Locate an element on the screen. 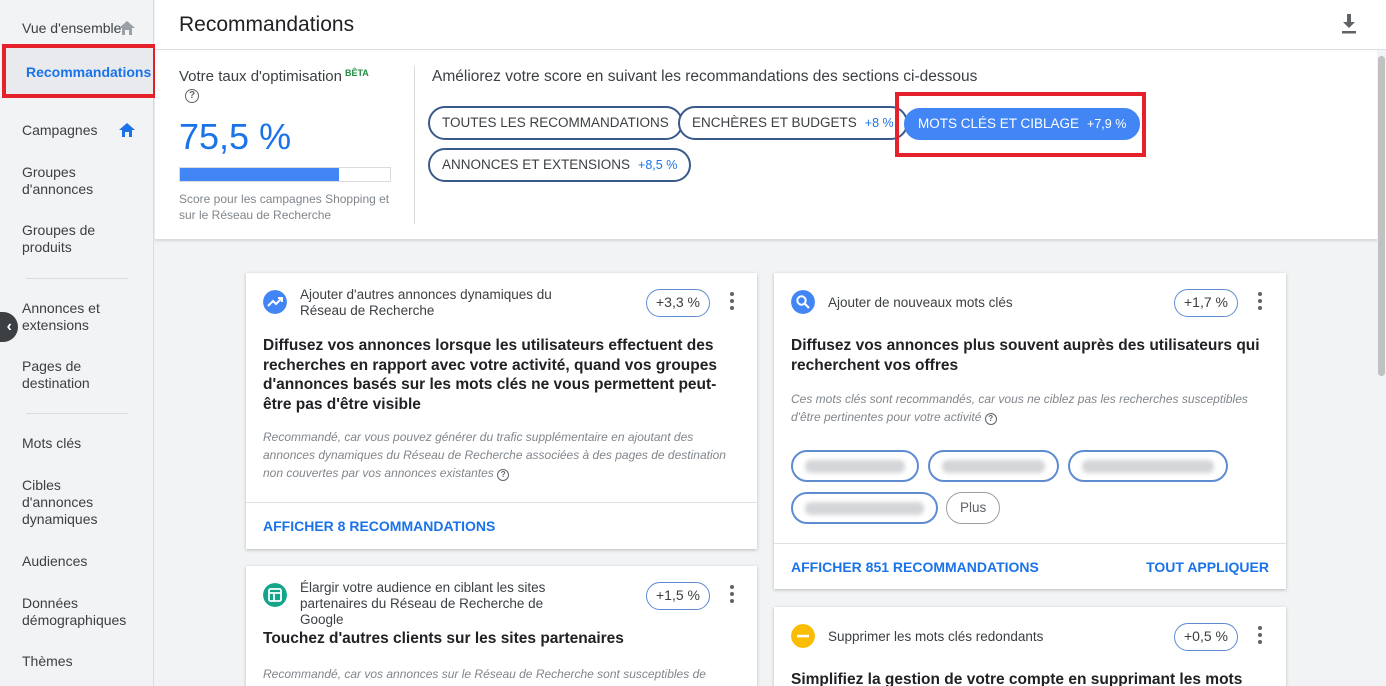  chevron-left-icon: ‹ is located at coordinates (9, 326).